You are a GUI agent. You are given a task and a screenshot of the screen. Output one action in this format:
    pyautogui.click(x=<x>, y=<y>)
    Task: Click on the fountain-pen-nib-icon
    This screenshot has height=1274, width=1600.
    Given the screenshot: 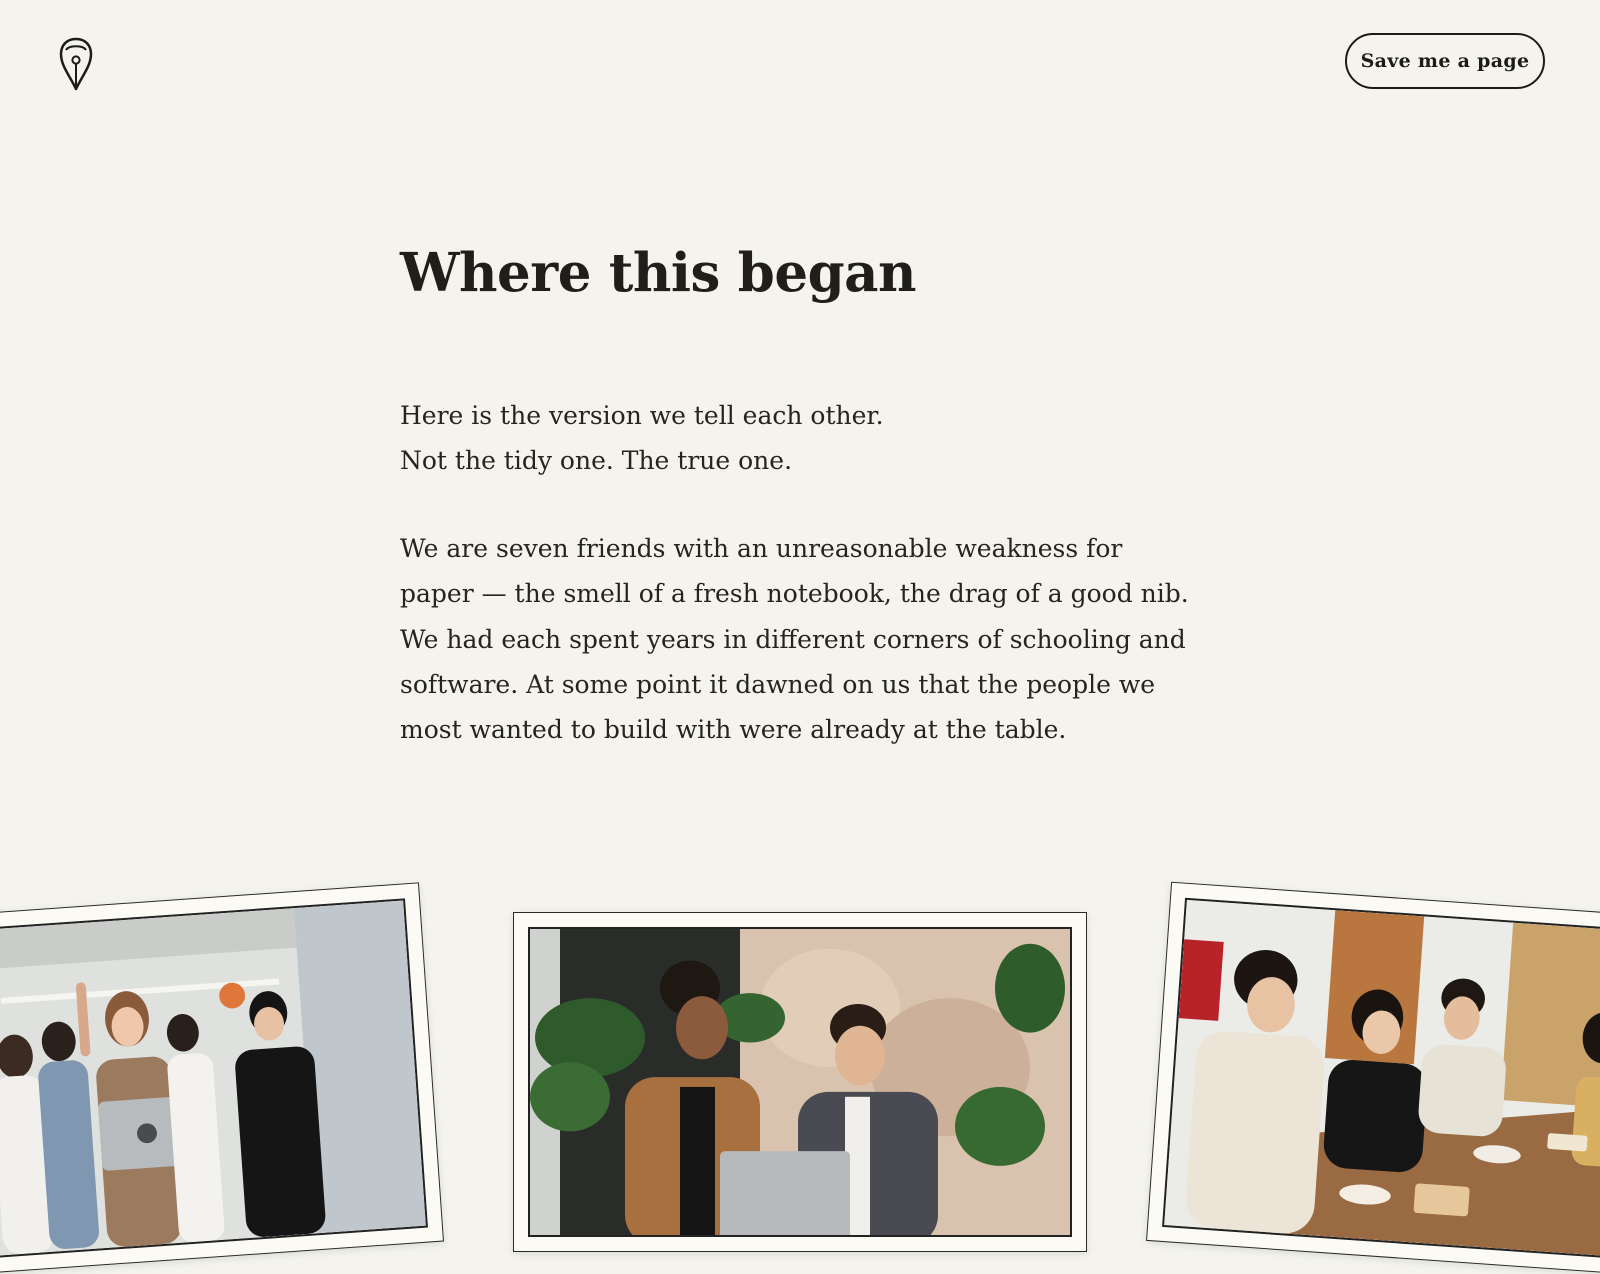 What is the action you would take?
    pyautogui.click(x=76, y=64)
    